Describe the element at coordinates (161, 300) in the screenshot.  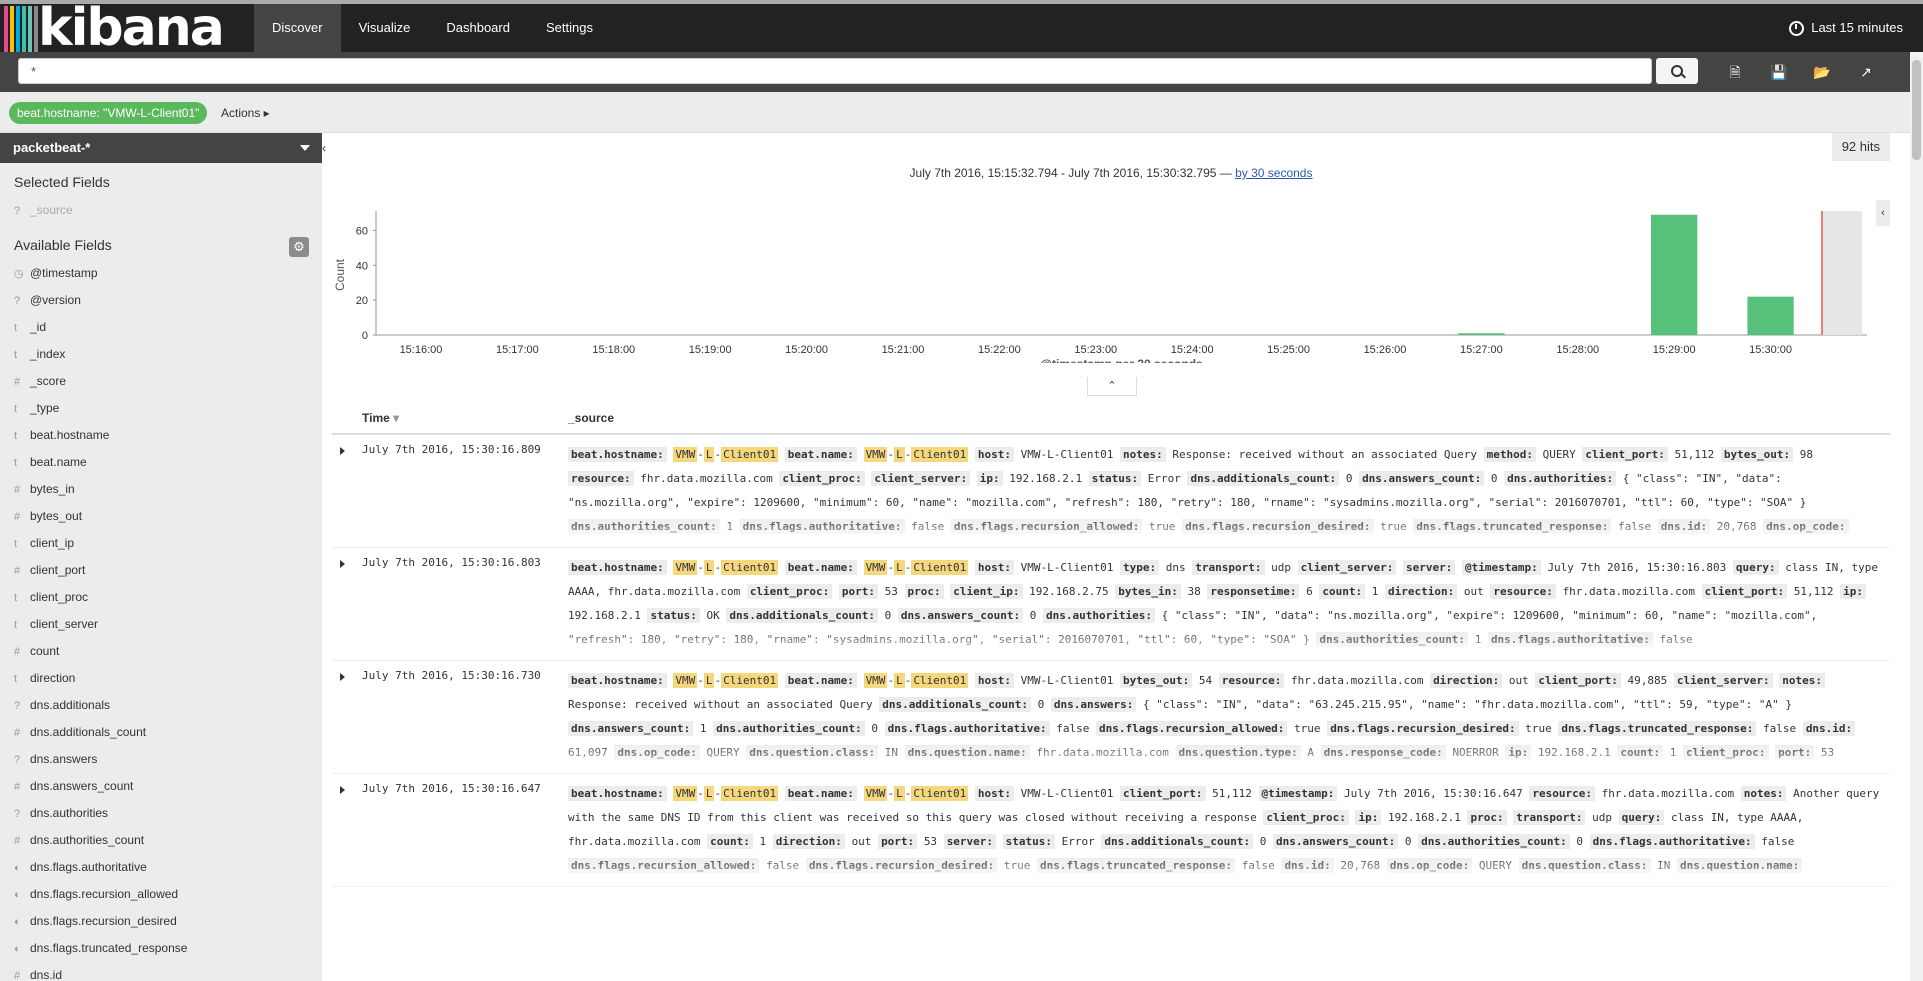
I see `field-item: ? @version` at that location.